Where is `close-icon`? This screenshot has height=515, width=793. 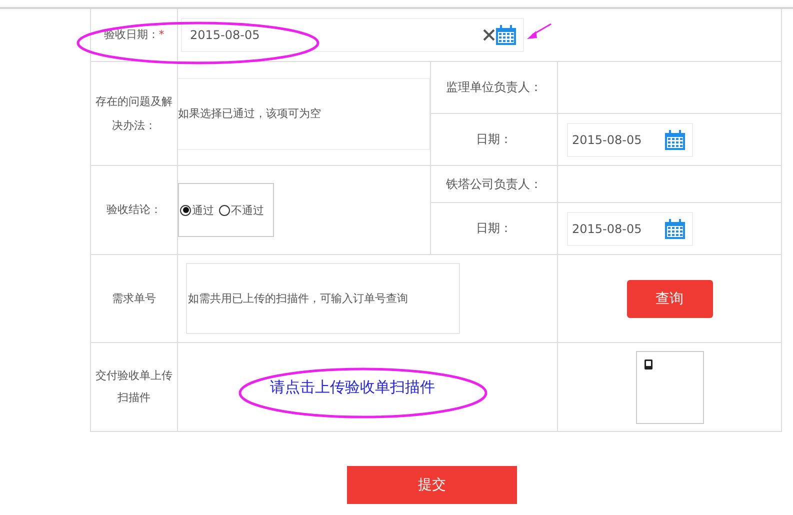 close-icon is located at coordinates (489, 35).